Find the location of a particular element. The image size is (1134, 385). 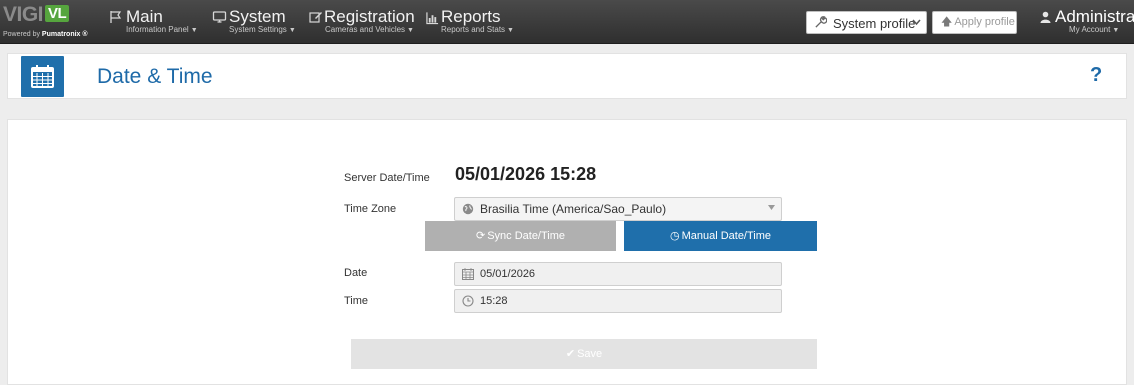

wrench-icon is located at coordinates (821, 22).